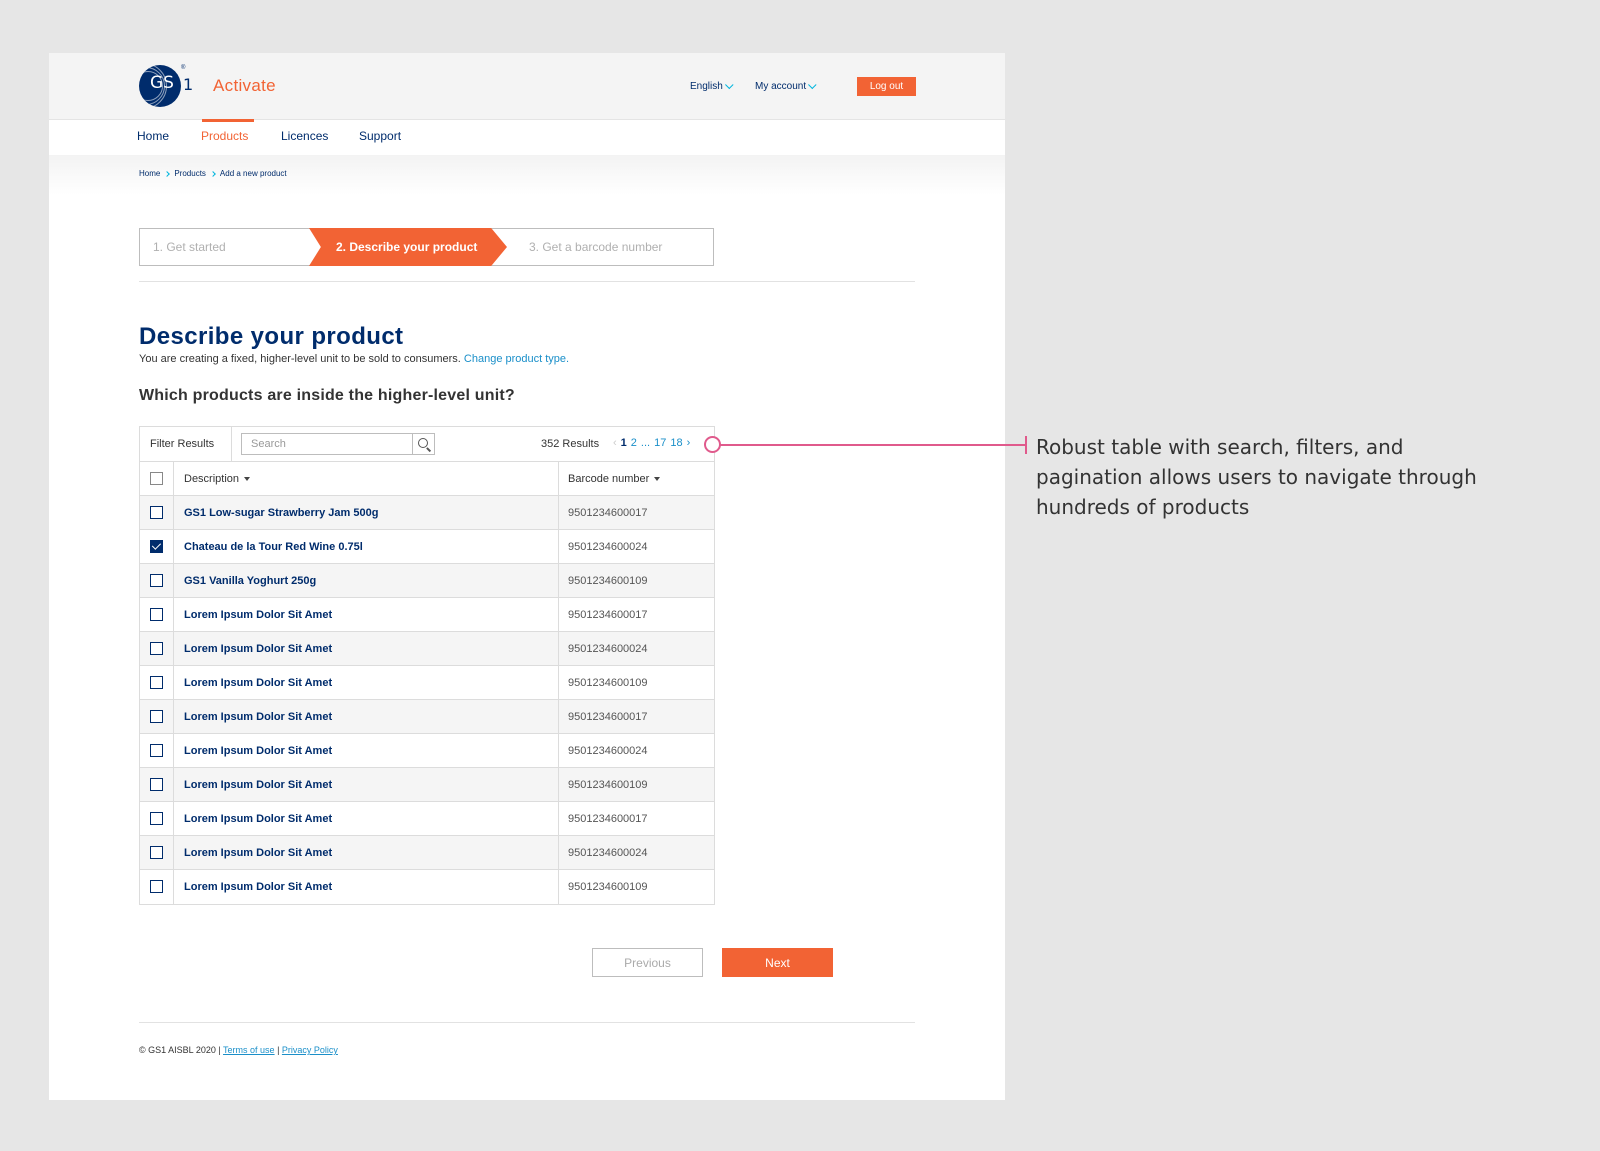  Describe the element at coordinates (380, 136) in the screenshot. I see `nav-item-support: Support` at that location.